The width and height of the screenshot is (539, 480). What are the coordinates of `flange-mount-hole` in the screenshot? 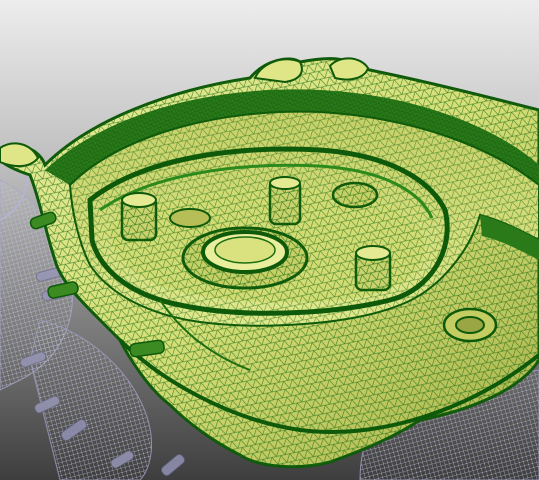 It's located at (470, 325).